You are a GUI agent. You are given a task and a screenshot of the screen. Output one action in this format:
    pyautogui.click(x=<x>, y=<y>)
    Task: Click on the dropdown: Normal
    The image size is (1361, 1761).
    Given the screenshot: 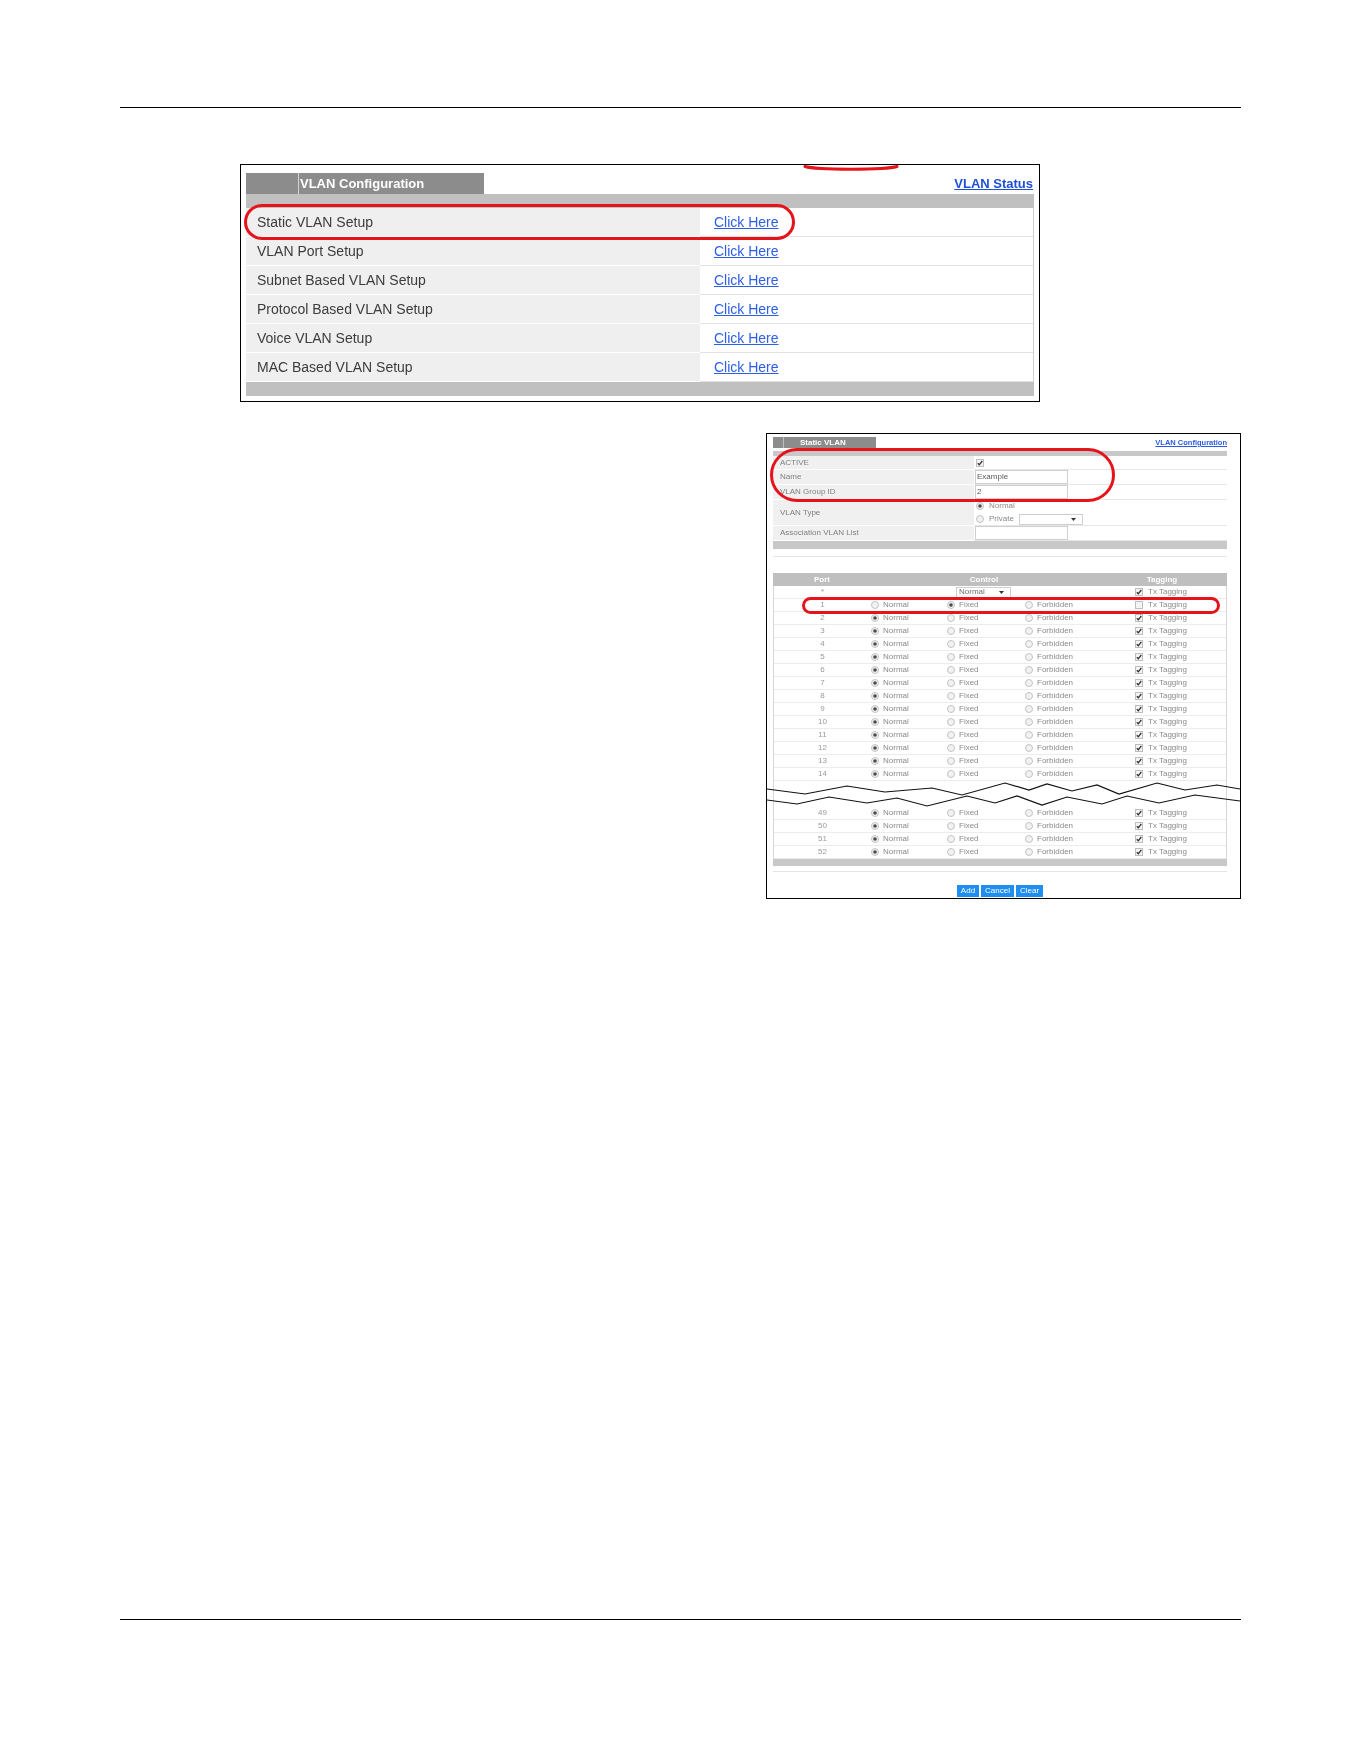 What is the action you would take?
    pyautogui.click(x=983, y=592)
    